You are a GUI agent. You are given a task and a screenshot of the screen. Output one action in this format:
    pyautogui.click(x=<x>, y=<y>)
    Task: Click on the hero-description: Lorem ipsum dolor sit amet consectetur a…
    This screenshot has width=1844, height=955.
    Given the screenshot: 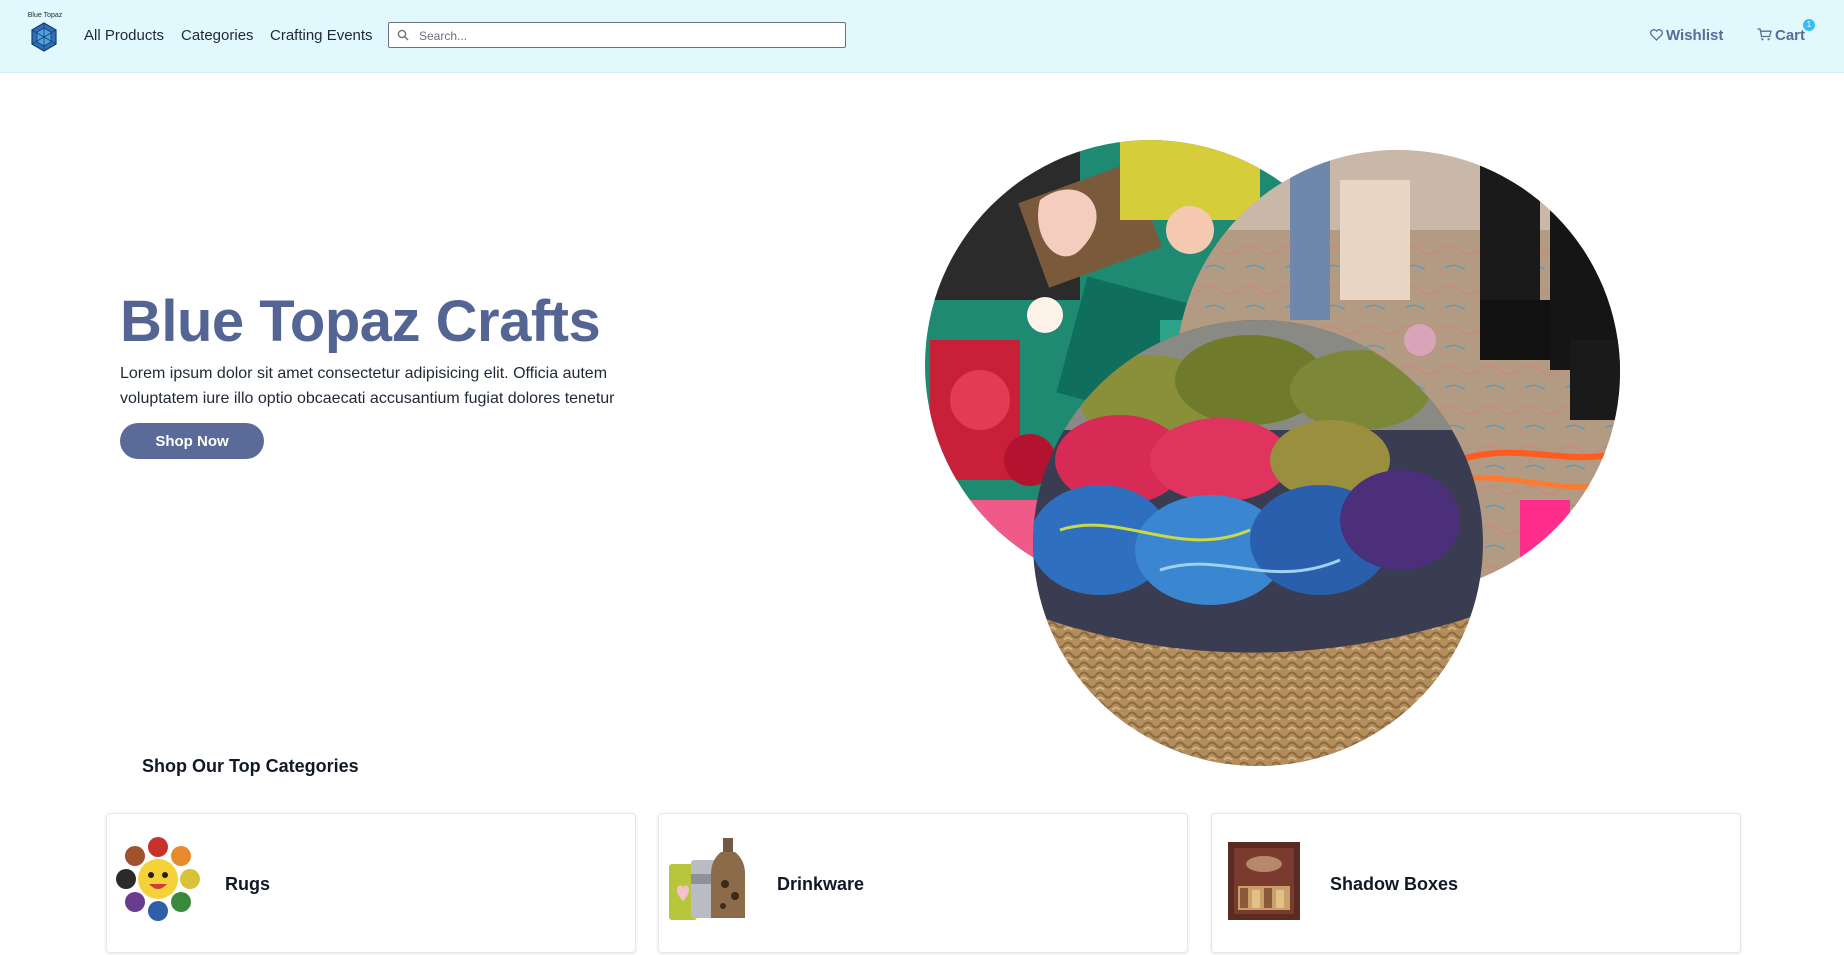 What is the action you would take?
    pyautogui.click(x=367, y=386)
    